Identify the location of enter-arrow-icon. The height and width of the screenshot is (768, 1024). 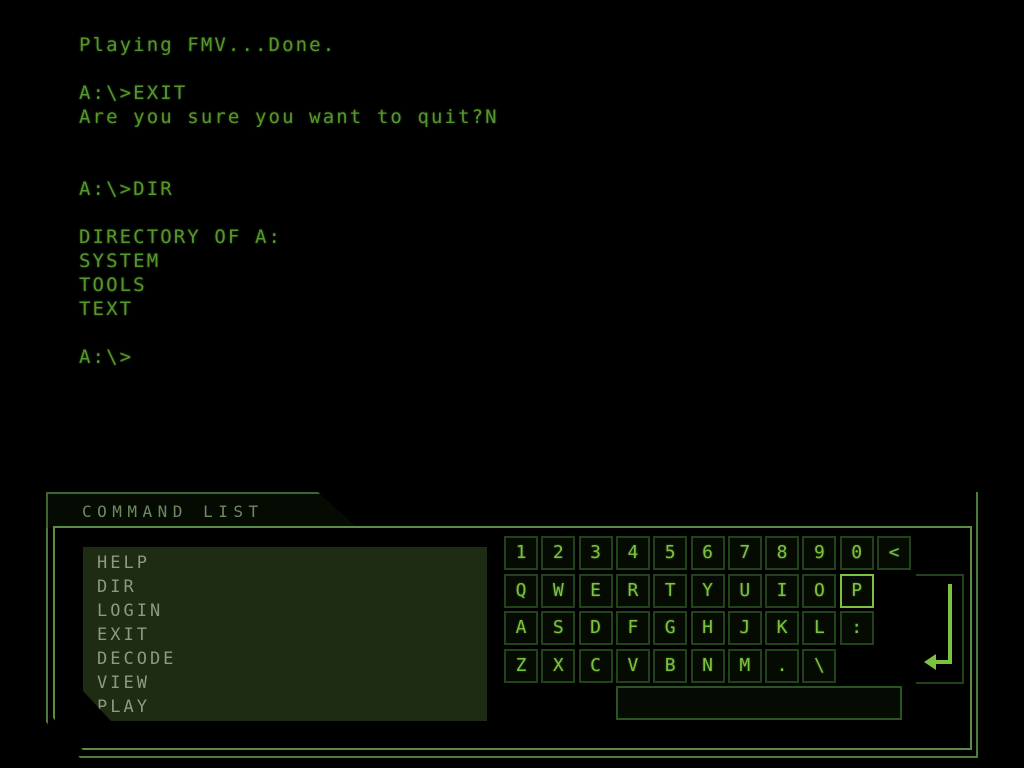
(940, 629).